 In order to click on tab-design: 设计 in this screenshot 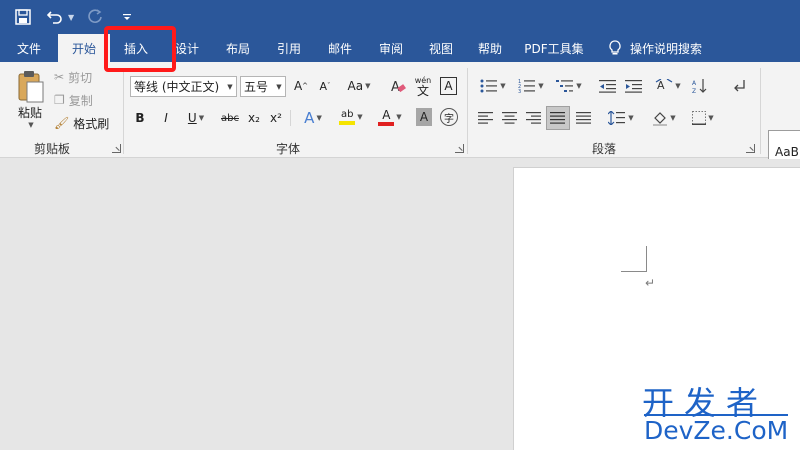, I will do `click(187, 48)`.